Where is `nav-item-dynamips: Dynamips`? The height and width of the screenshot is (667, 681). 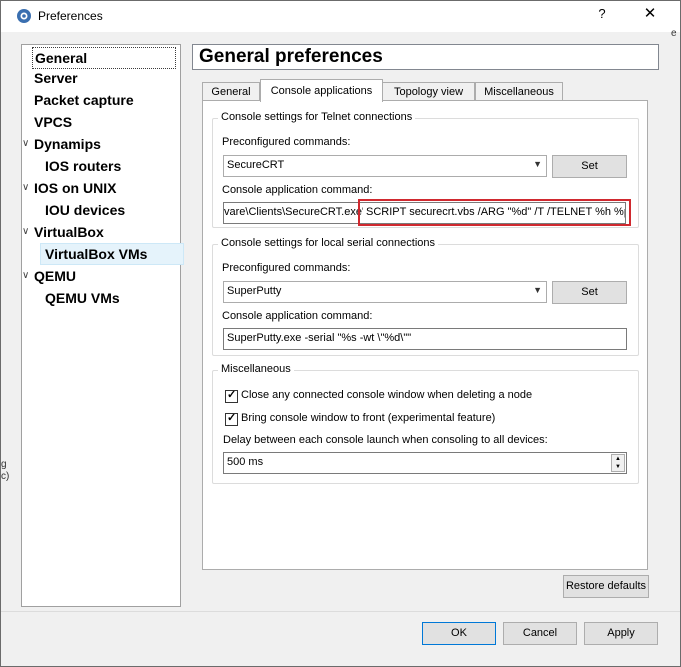 nav-item-dynamips: Dynamips is located at coordinates (67, 144).